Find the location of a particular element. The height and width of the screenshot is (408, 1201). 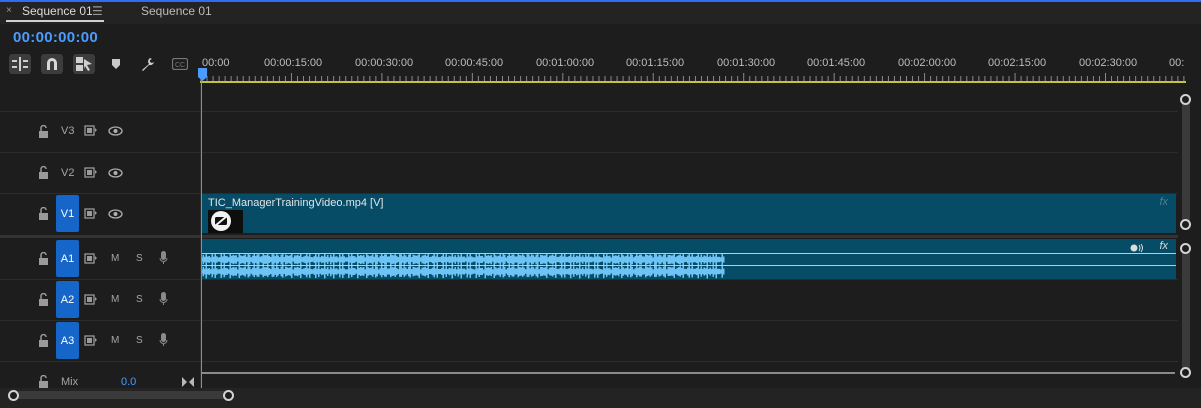

insert-edit-tool is located at coordinates (20, 64).